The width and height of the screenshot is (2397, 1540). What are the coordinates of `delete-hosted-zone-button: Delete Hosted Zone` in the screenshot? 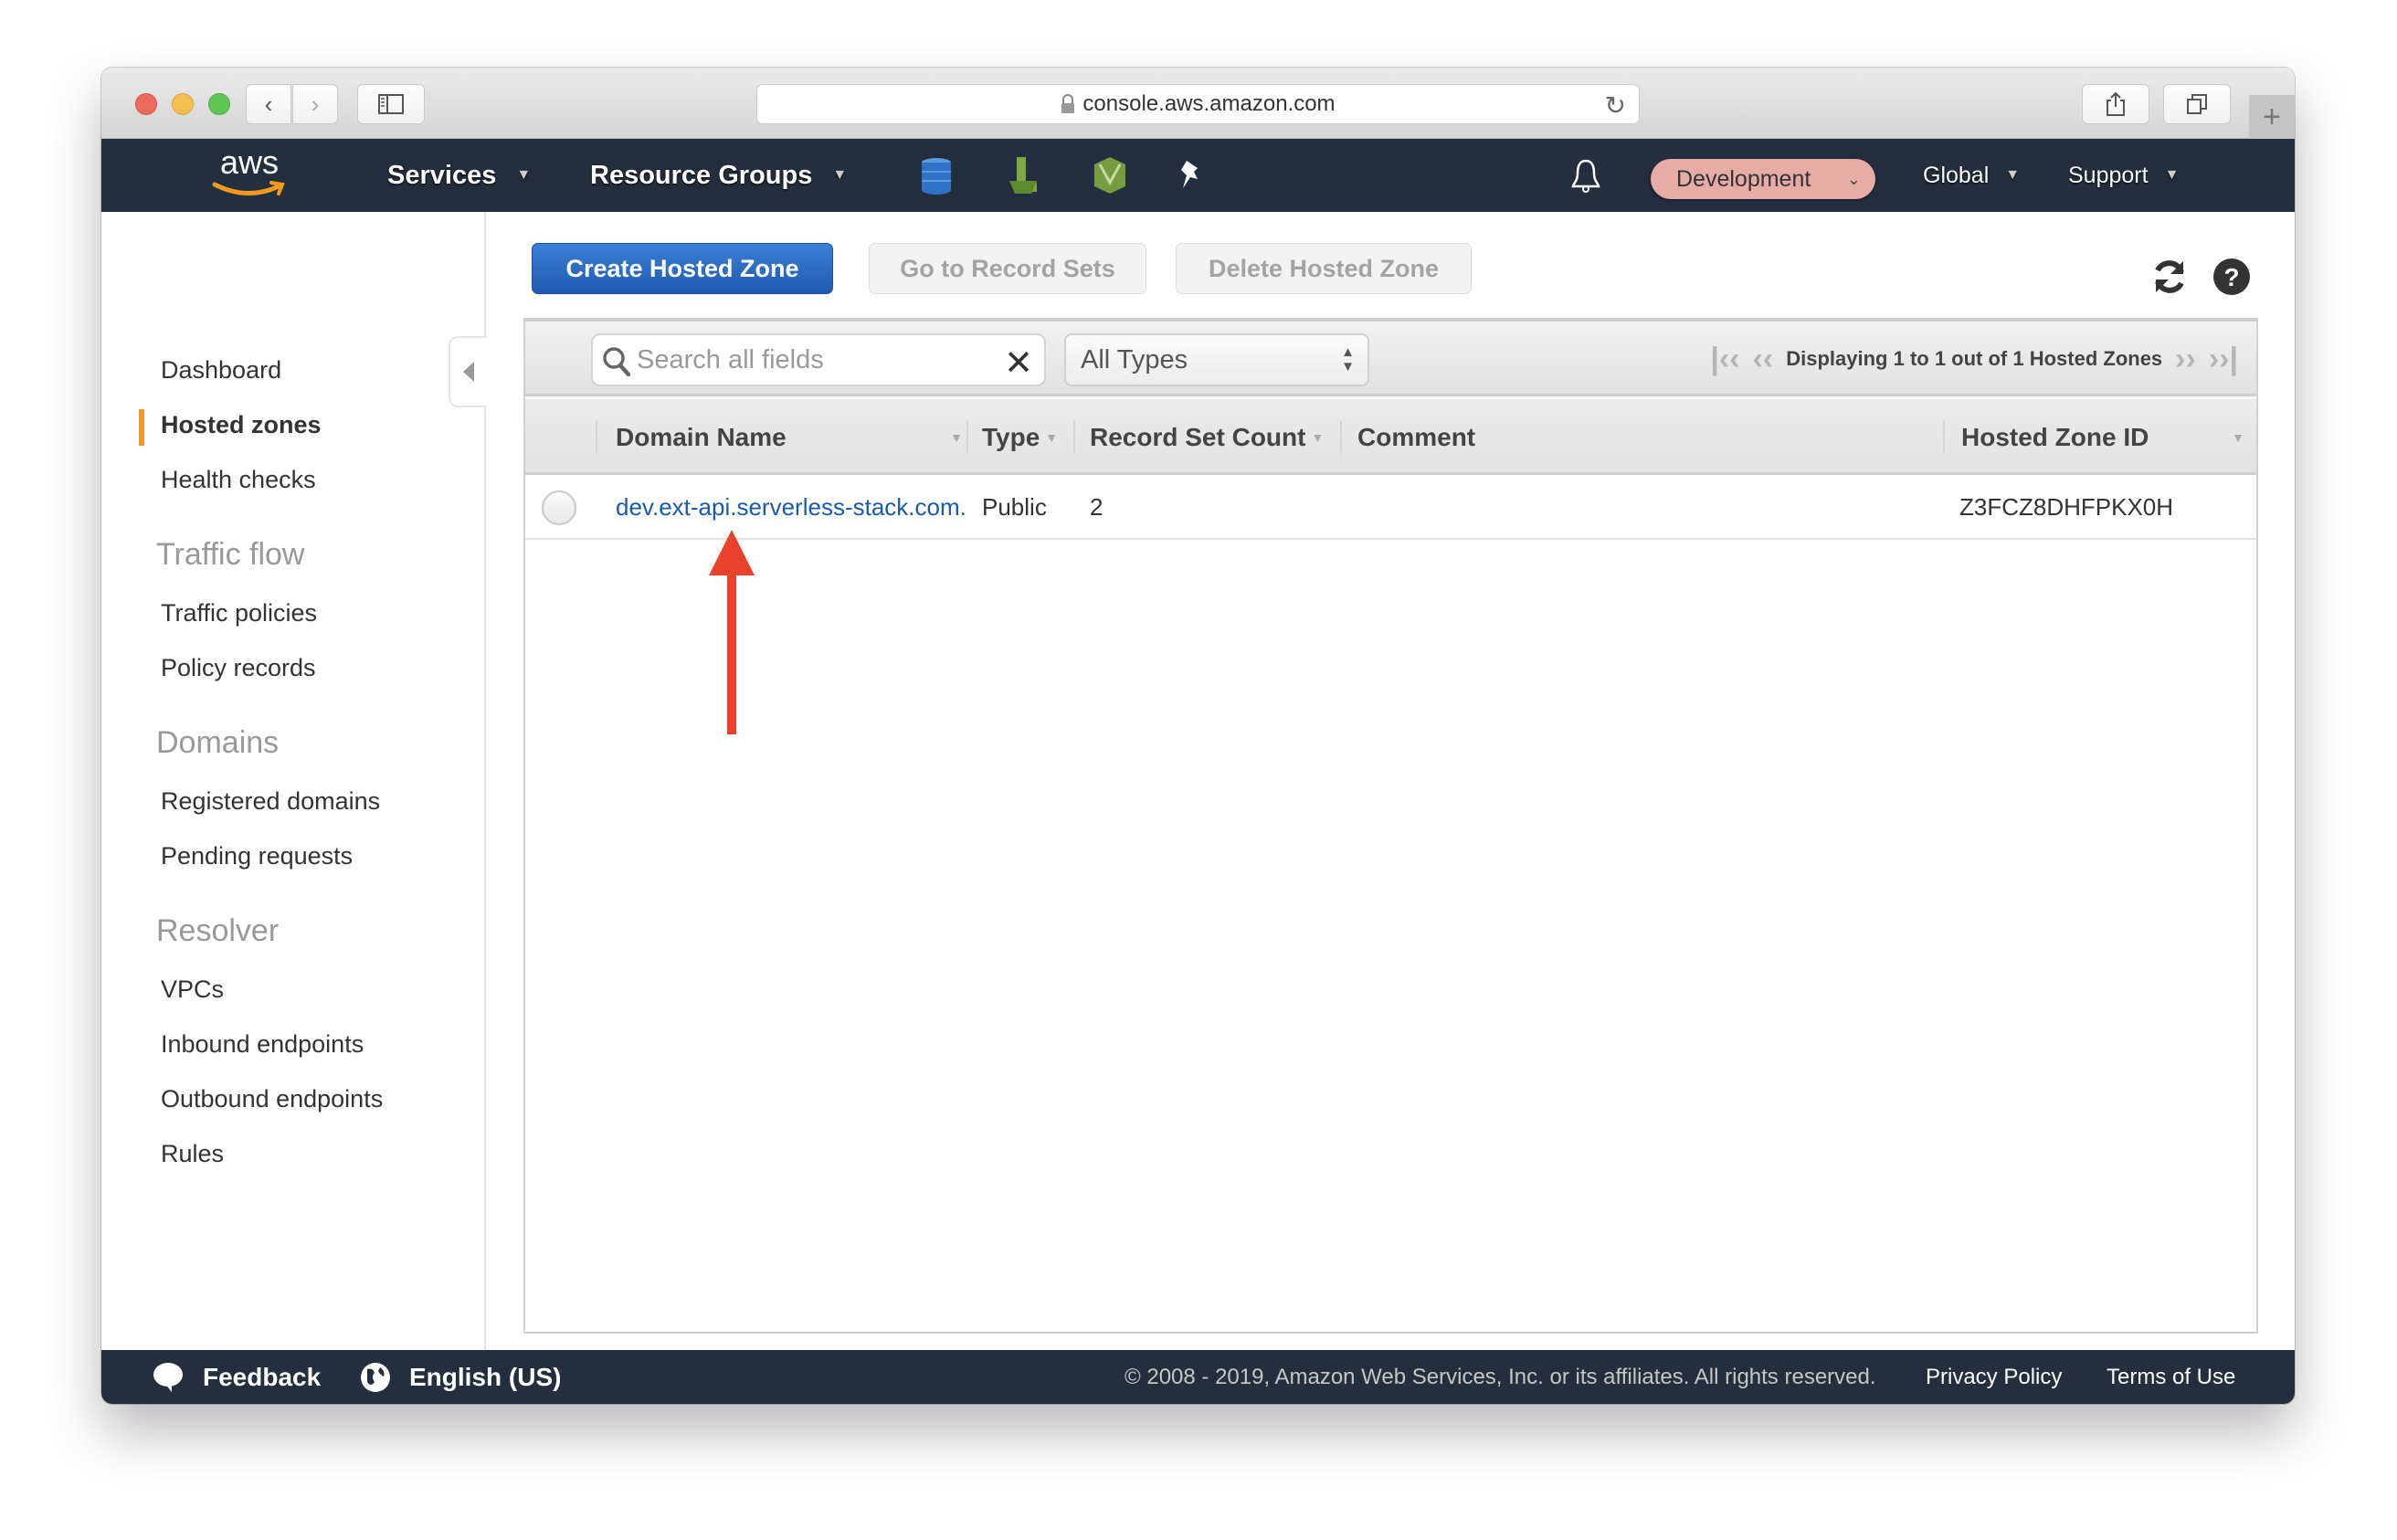 It's located at (1324, 268).